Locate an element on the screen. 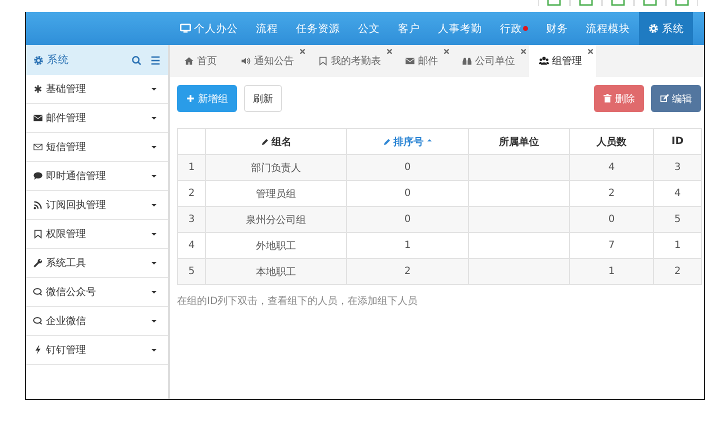 The width and height of the screenshot is (724, 421). sidebar-item: 短信管理 is located at coordinates (97, 147).